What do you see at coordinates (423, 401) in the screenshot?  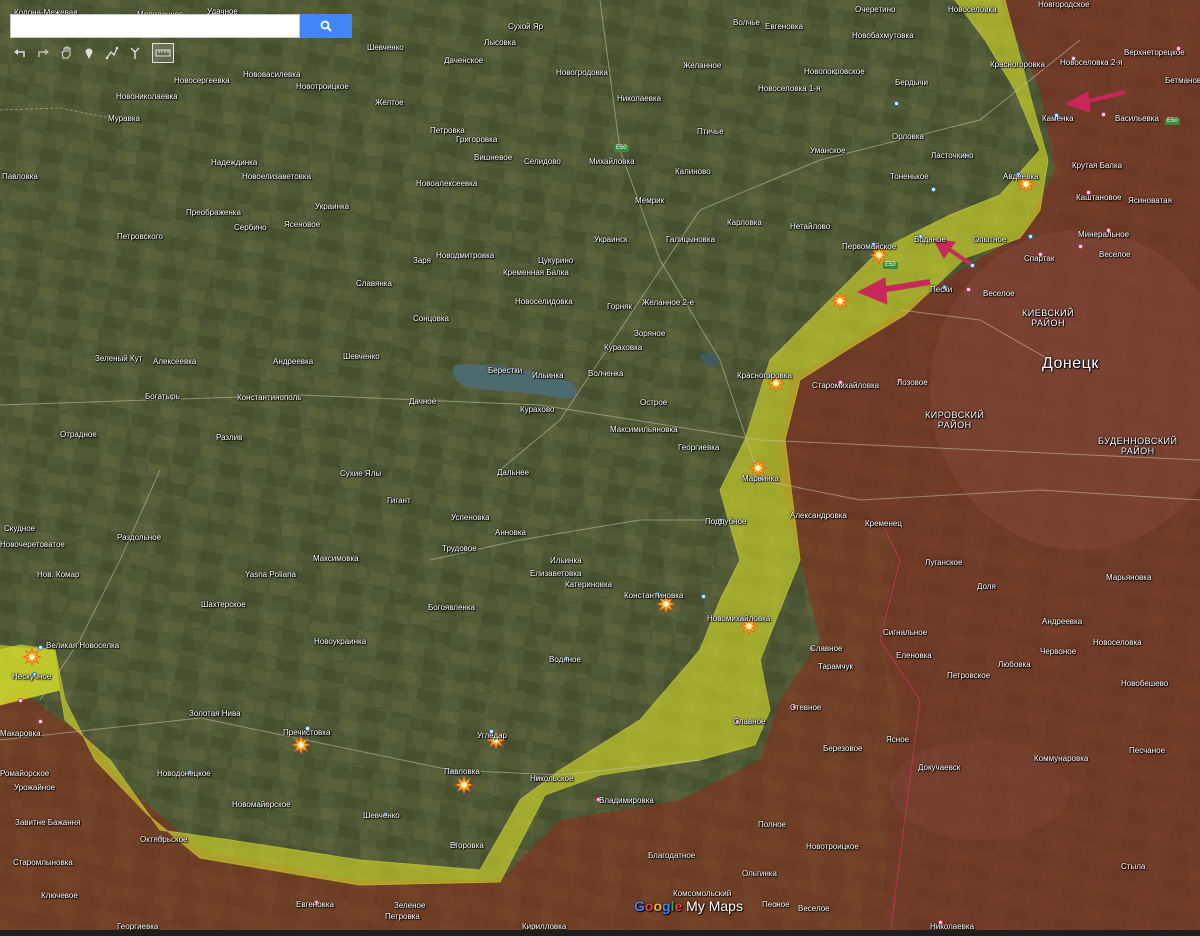 I see `place-label: Дачное` at bounding box center [423, 401].